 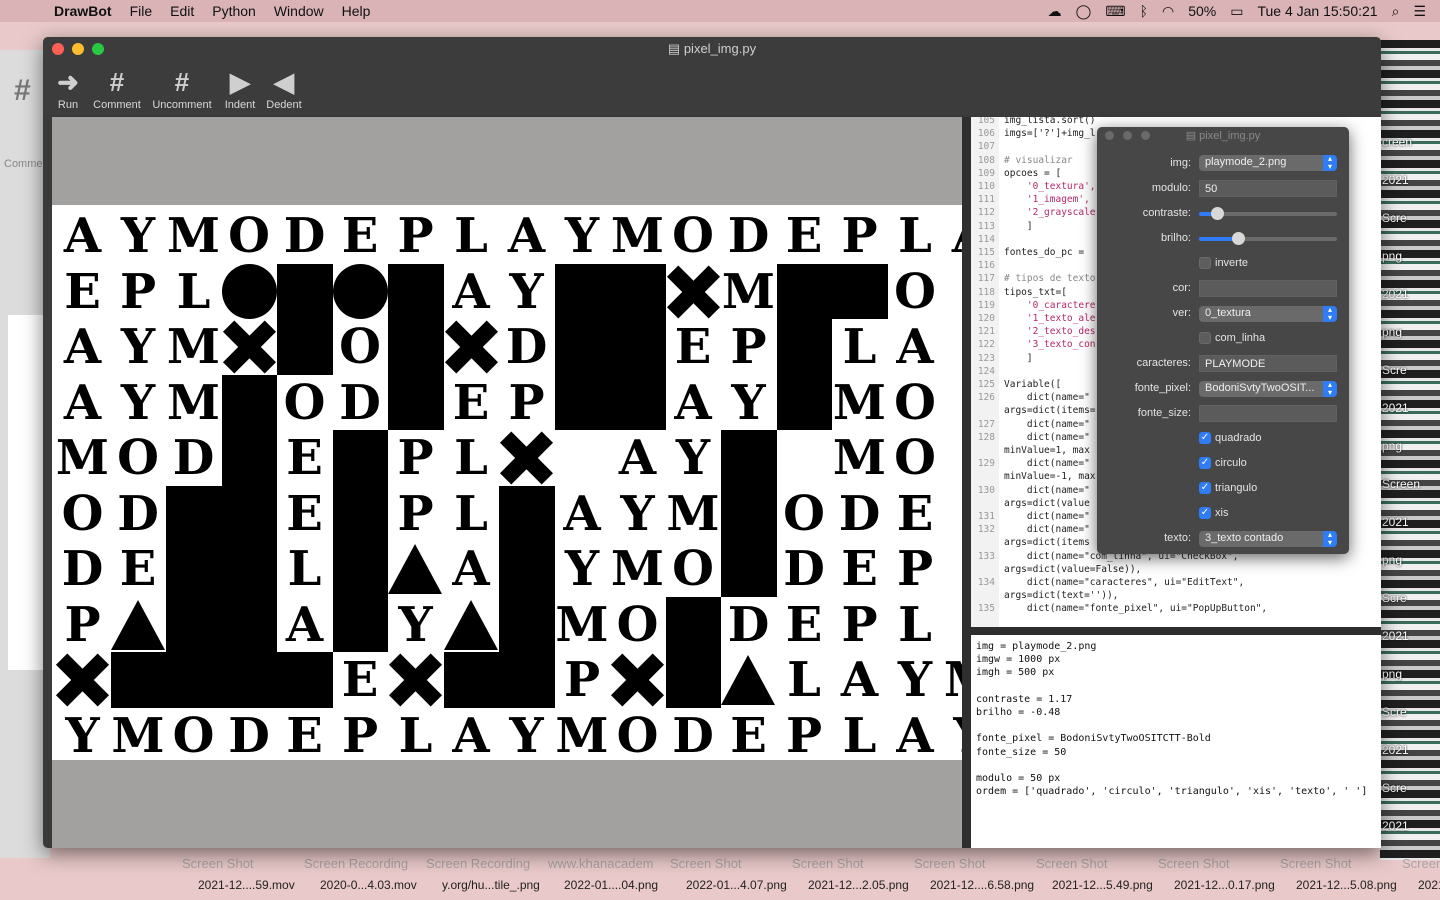 I want to click on code-line: '3_texto_con, so click(x=1050, y=345).